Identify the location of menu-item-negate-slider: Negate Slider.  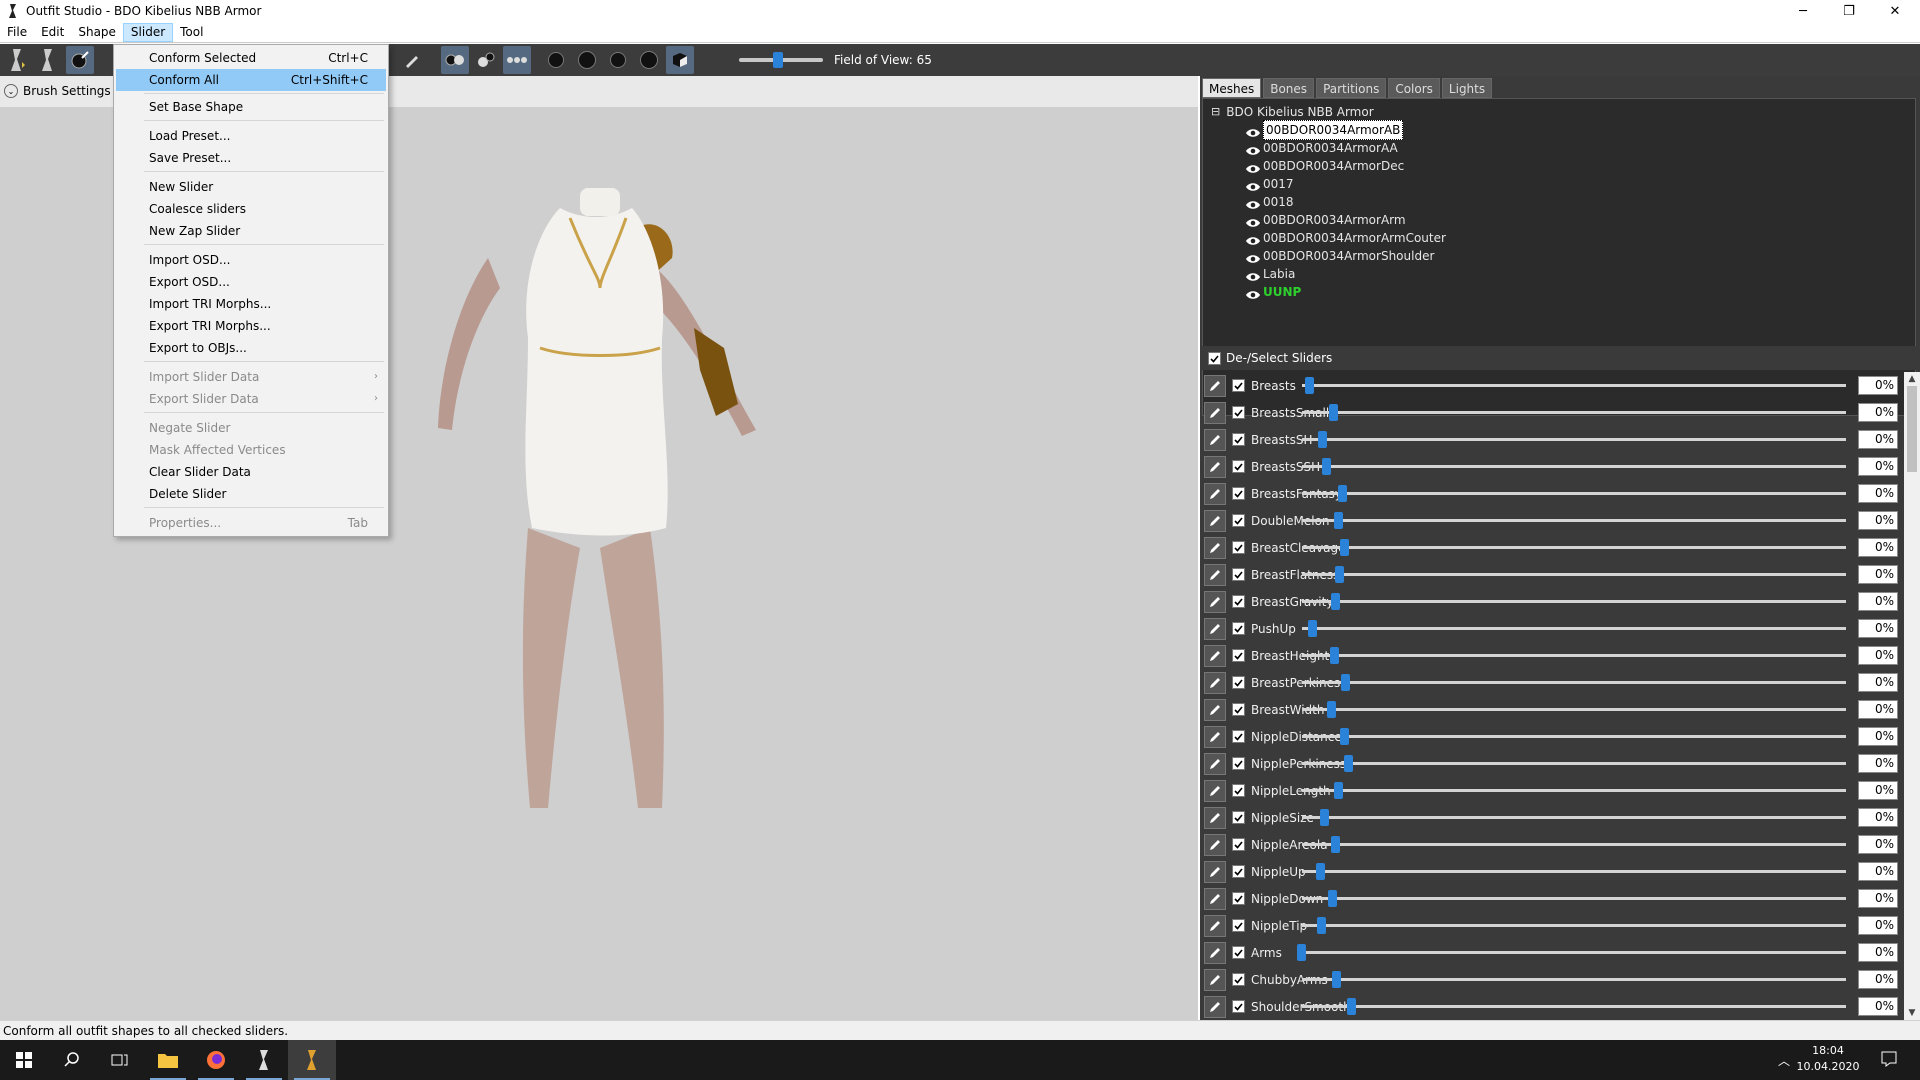
(251, 428).